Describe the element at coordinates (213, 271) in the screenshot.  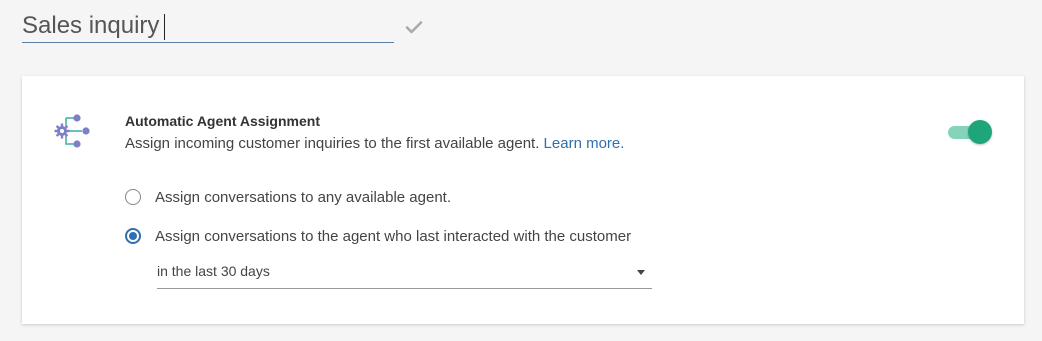
I see `timeframe-value: in the last 30 days` at that location.